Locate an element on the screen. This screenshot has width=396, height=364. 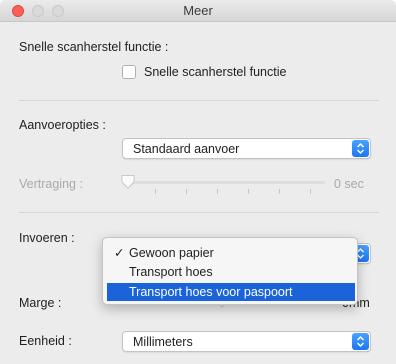
delay-slider-track is located at coordinates (225, 182).